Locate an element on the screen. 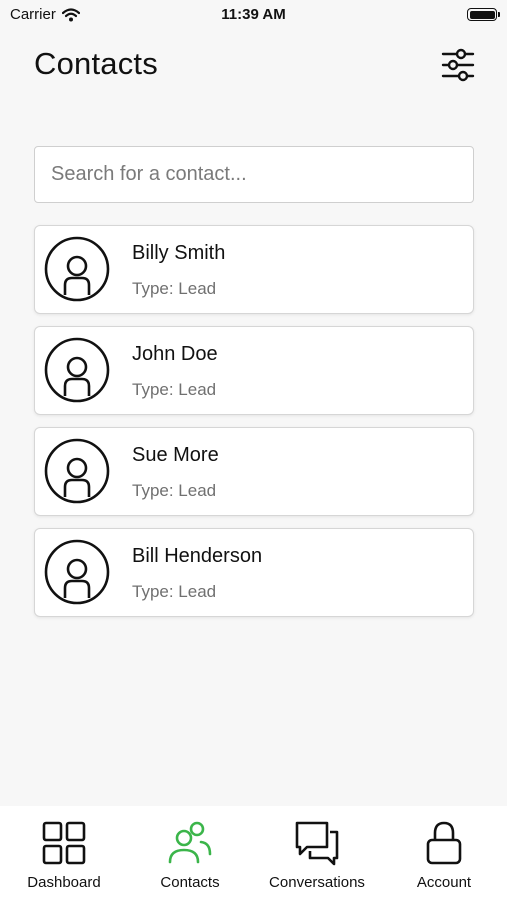 The width and height of the screenshot is (507, 900). tab-bar: Dashboard Contacts Conversations Account is located at coordinates (253, 853).